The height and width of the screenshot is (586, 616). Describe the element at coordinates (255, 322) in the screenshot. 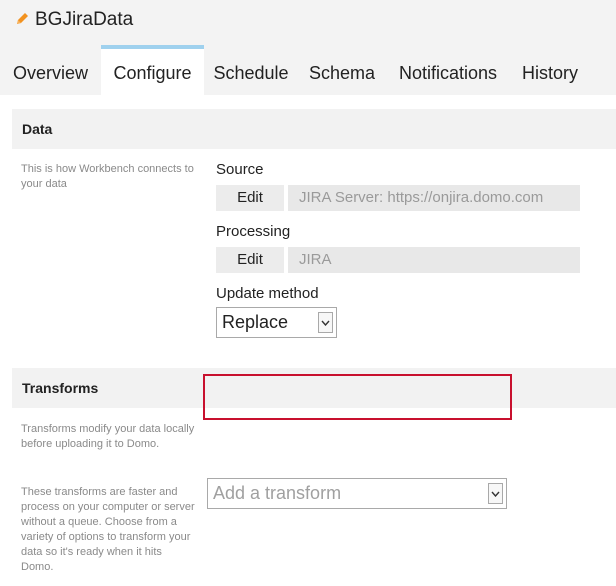

I see `update-method-selected: Replace` at that location.